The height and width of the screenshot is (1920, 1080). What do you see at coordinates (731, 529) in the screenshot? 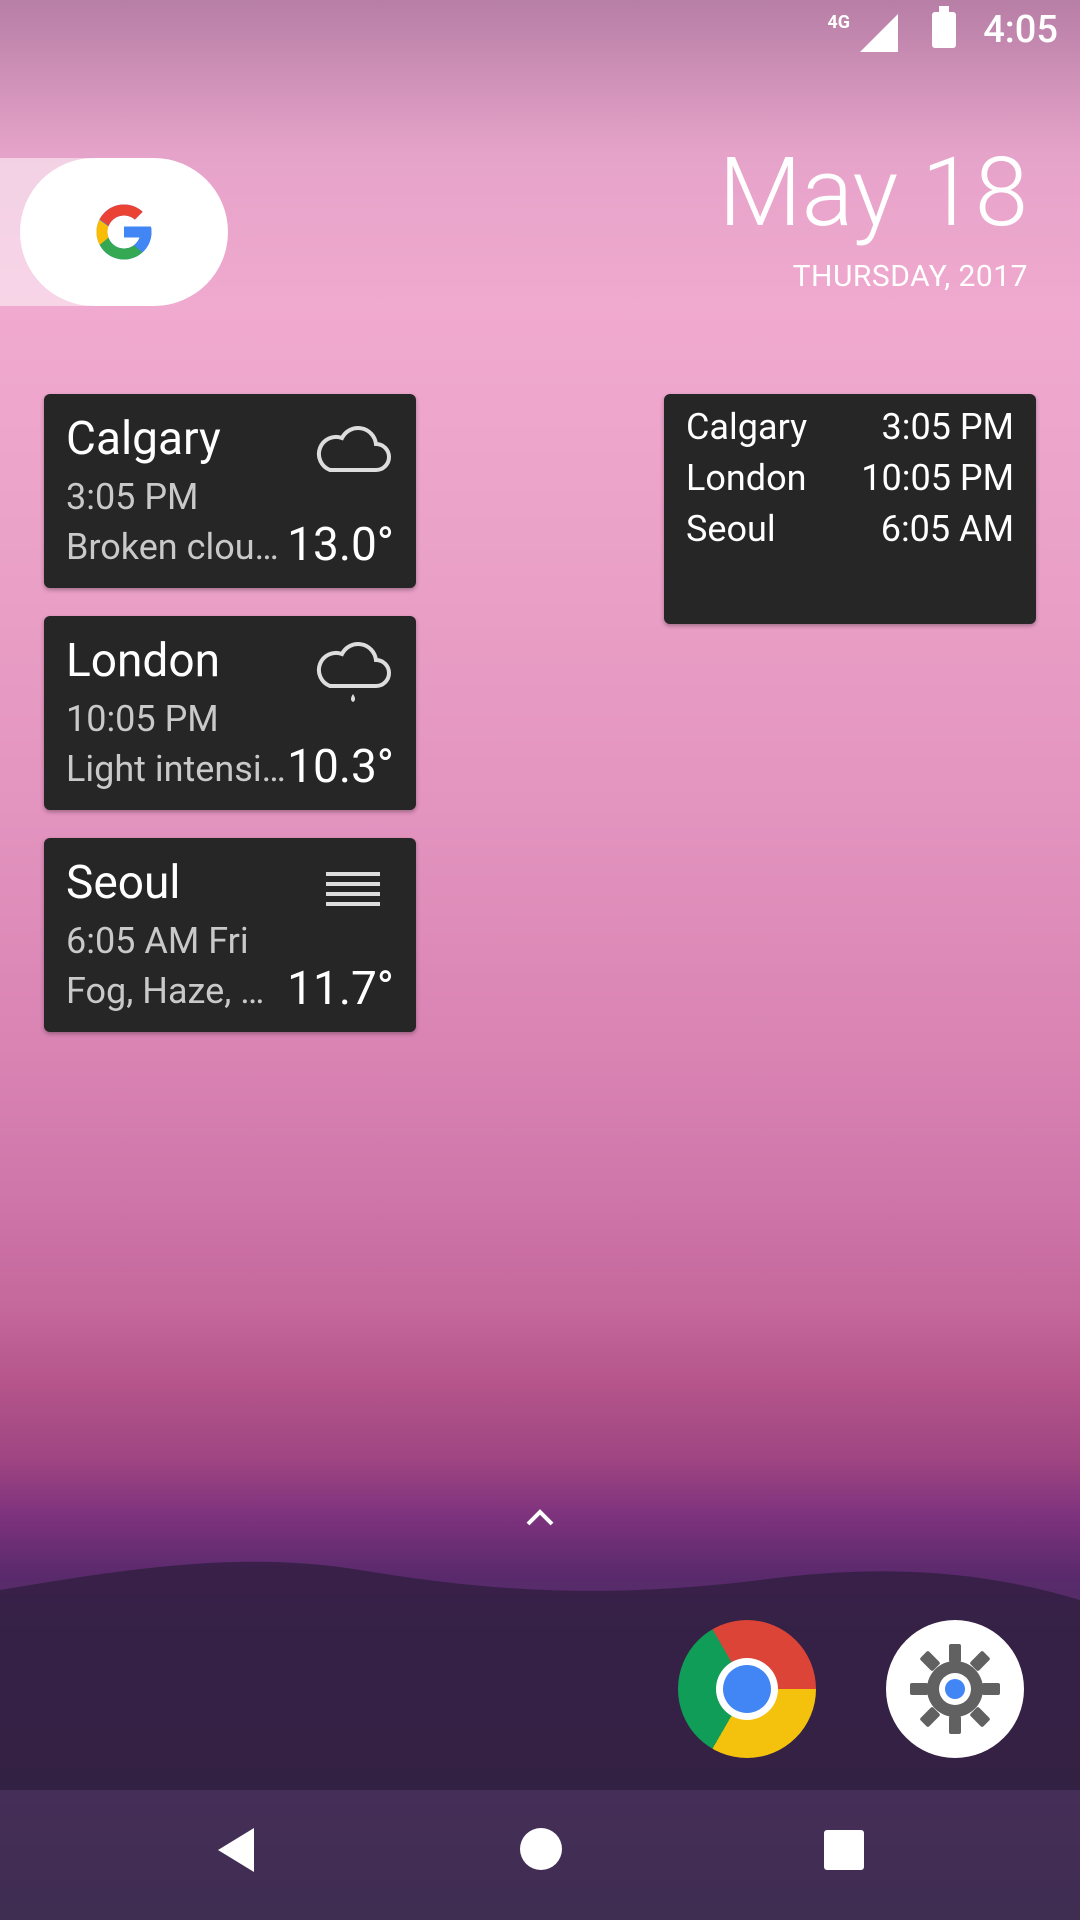
I see `clock-city: Seoul` at bounding box center [731, 529].